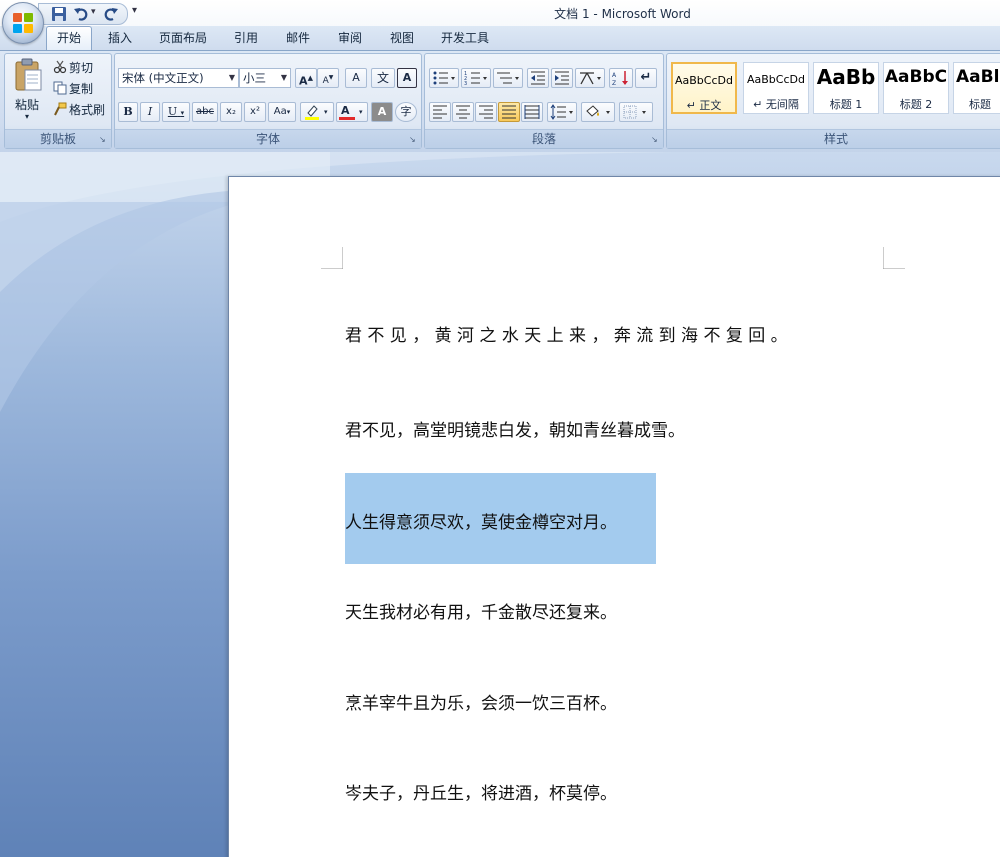  What do you see at coordinates (776, 88) in the screenshot?
I see `style-no-spacing: AaBbCcDd ↵ 无间隔` at bounding box center [776, 88].